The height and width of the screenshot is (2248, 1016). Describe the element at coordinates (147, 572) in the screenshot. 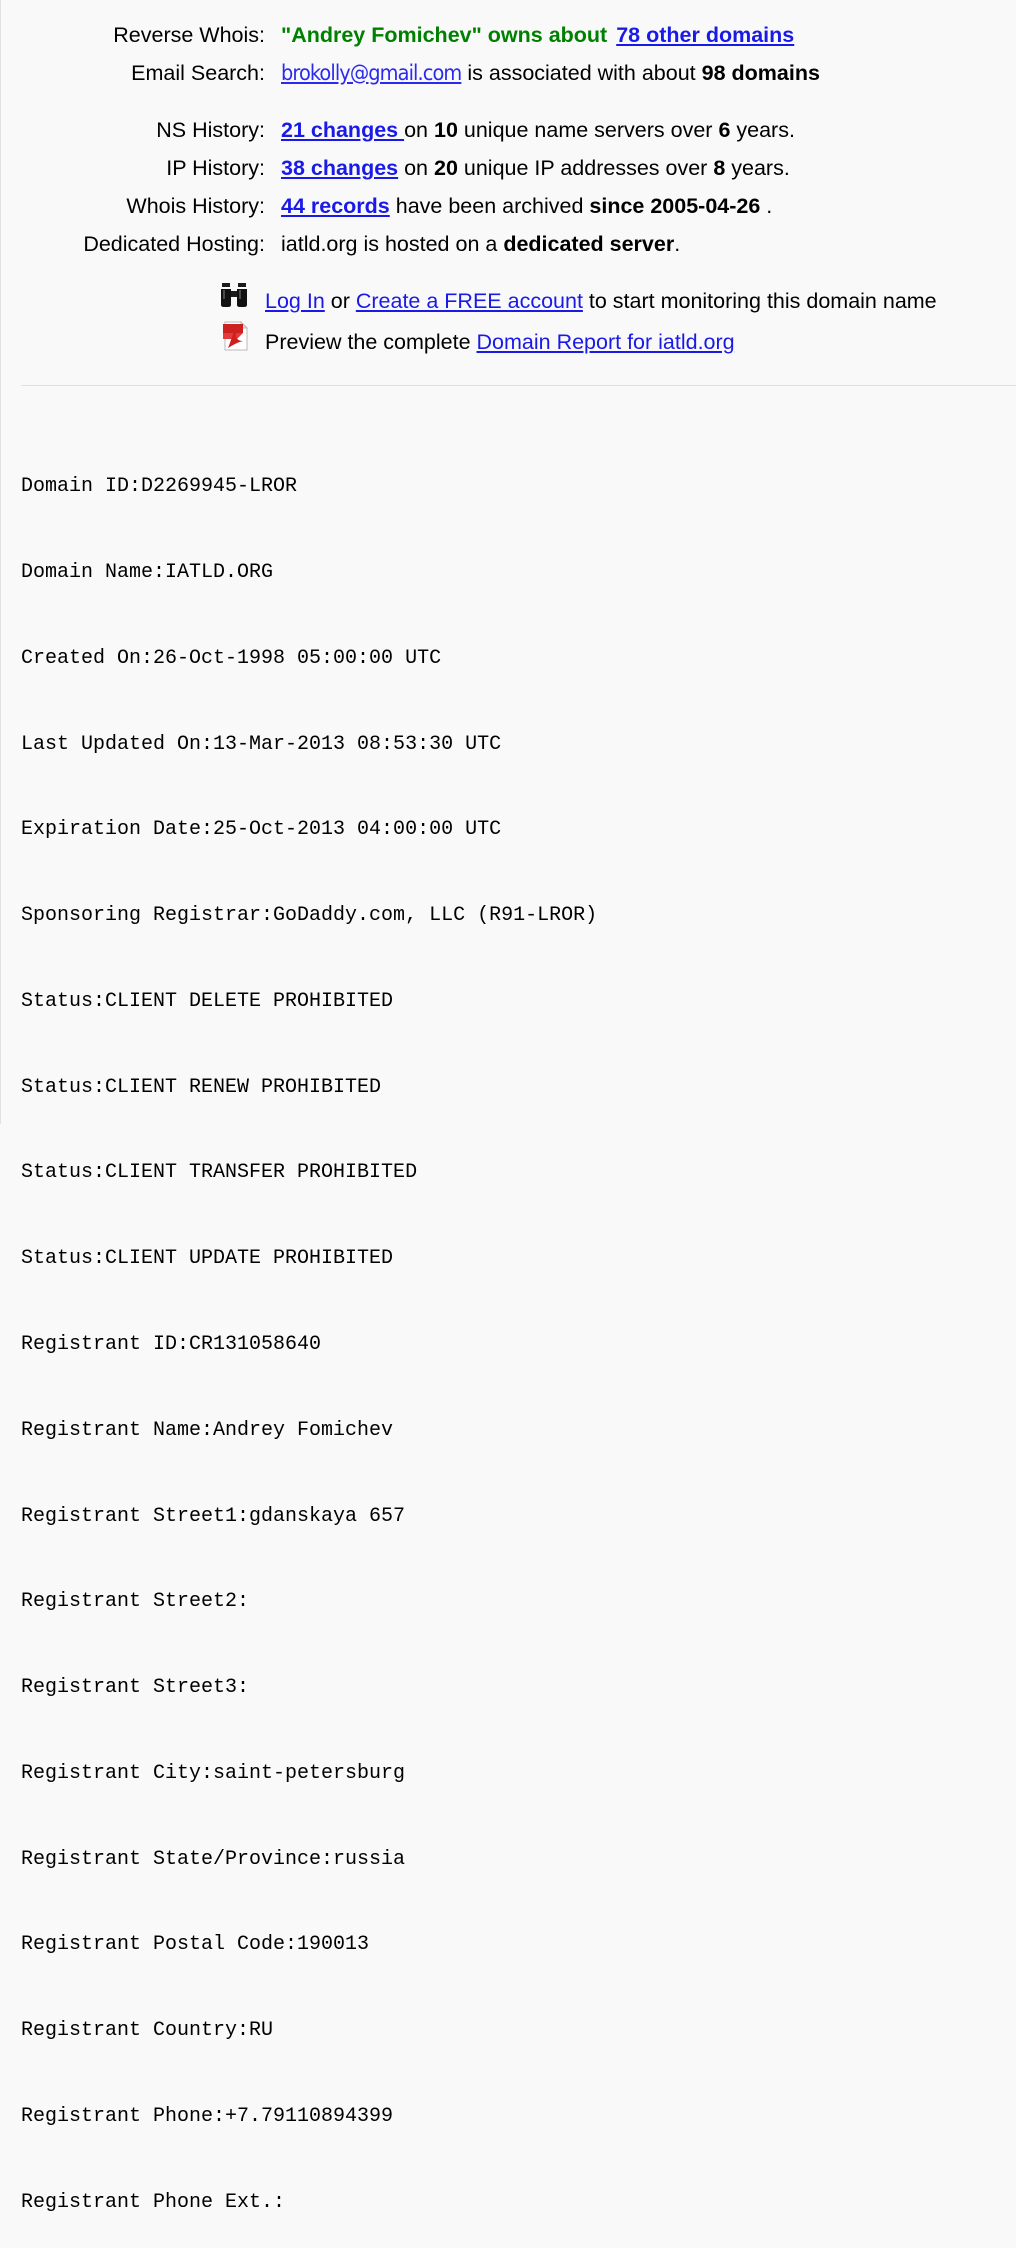

I see `whois-line: Domain Name:IATLD.ORG` at that location.